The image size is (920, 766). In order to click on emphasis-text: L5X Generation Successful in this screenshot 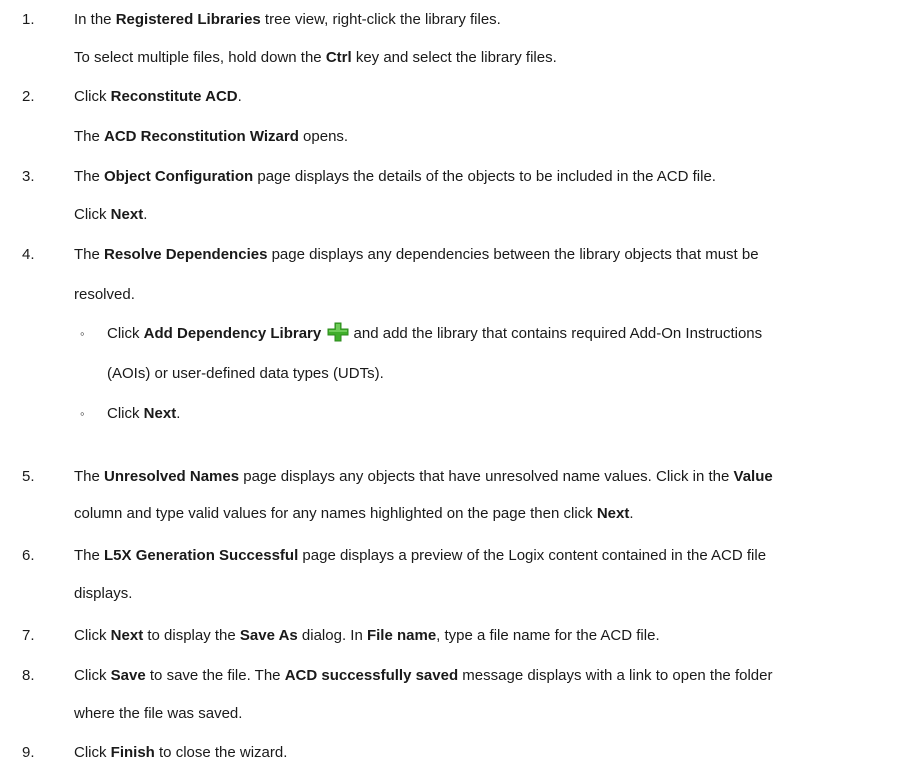, I will do `click(201, 555)`.